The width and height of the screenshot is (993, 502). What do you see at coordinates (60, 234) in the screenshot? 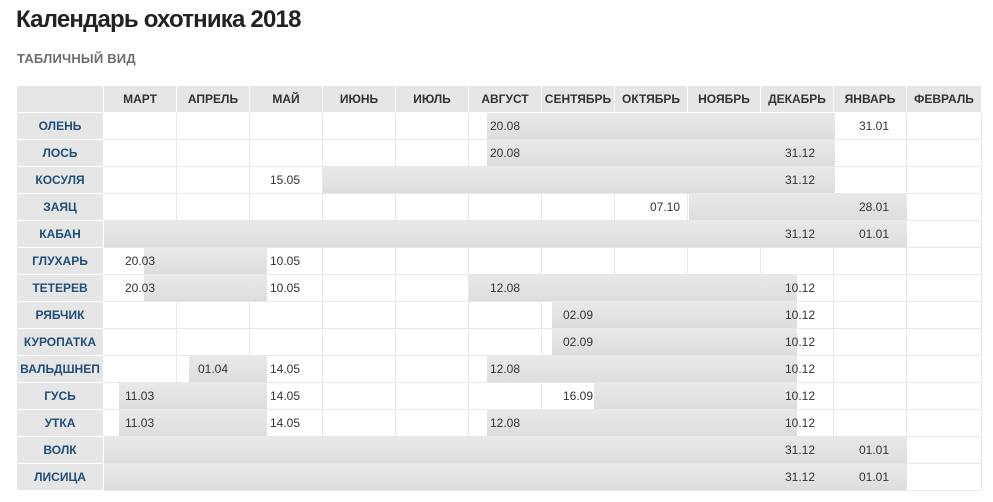
I see `animal-label: КАБАН` at bounding box center [60, 234].